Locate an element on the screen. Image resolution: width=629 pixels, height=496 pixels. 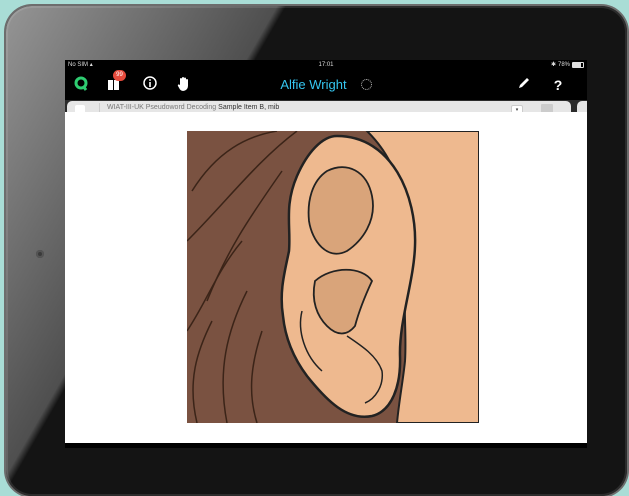
item-checkbox is located at coordinates (80, 108).